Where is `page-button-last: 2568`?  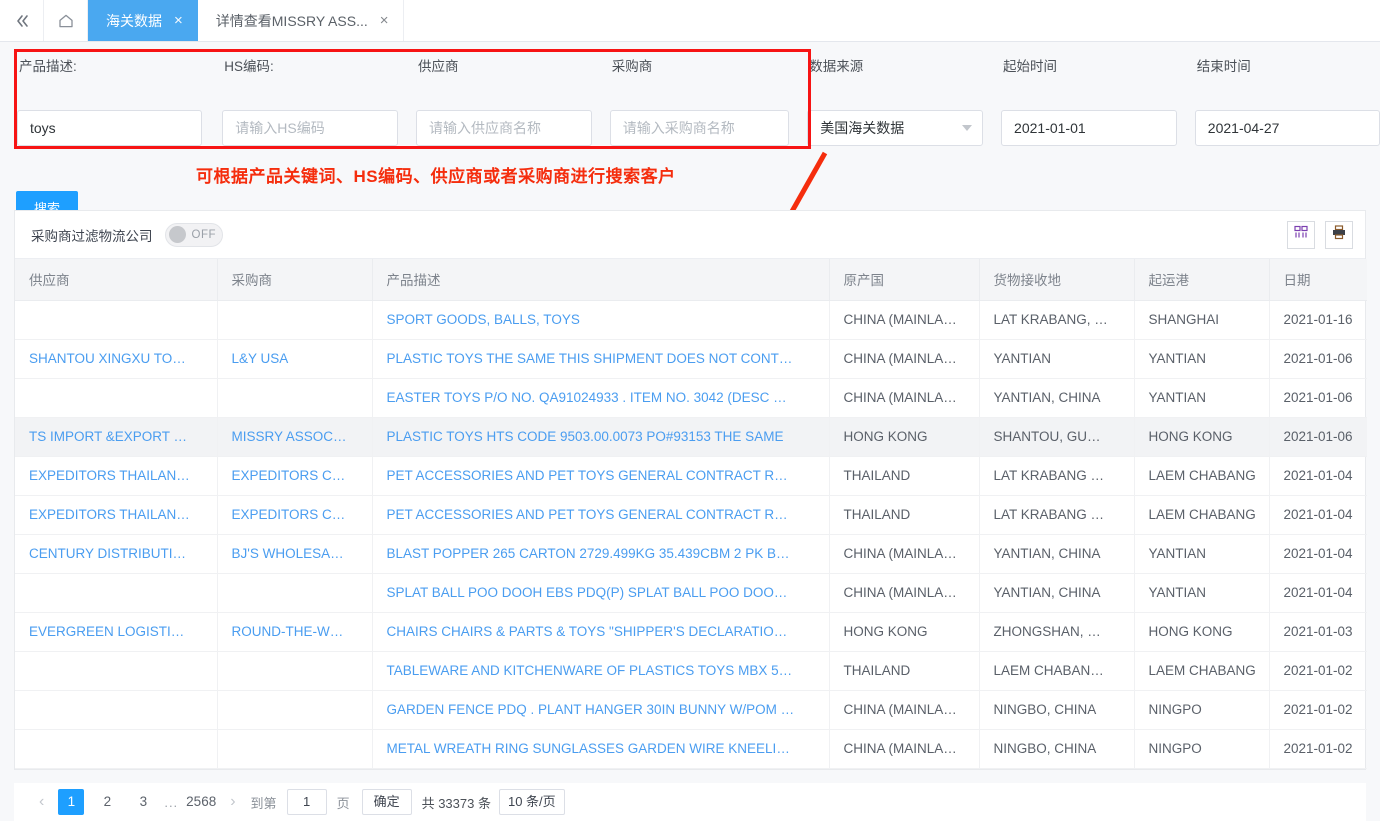 page-button-last: 2568 is located at coordinates (201, 802).